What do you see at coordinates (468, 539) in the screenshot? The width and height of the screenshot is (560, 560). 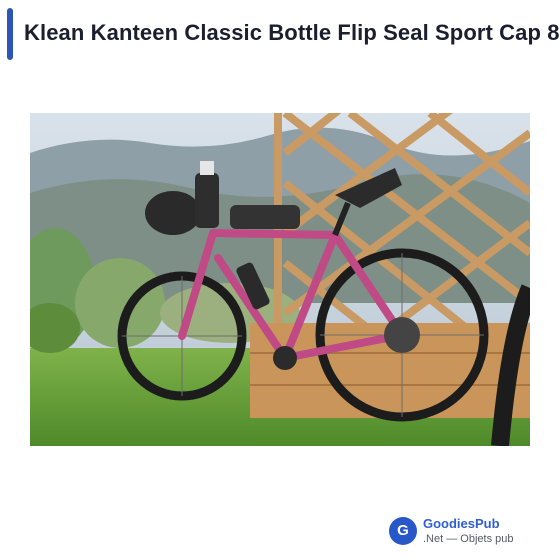 I see `brand-tagline: .Net — Objets pub` at bounding box center [468, 539].